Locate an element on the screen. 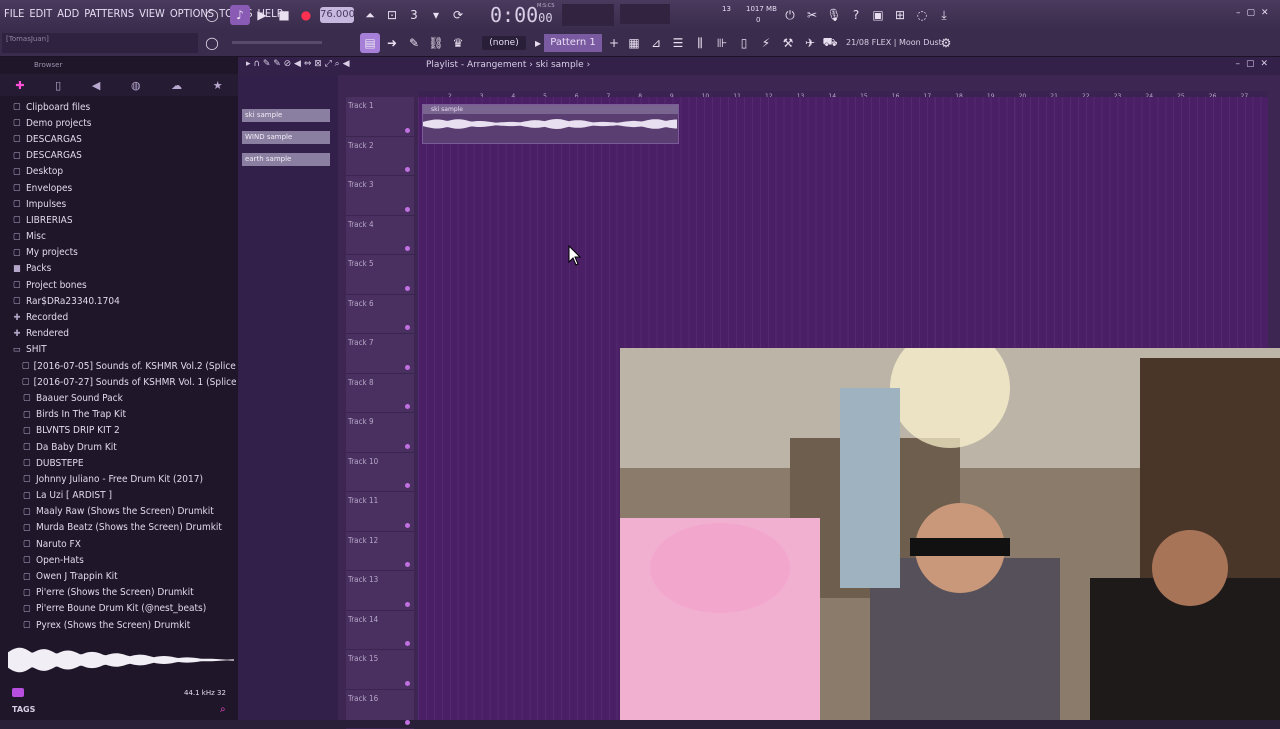 The width and height of the screenshot is (1280, 729). browser-item: ▢Misc is located at coordinates (118, 237).